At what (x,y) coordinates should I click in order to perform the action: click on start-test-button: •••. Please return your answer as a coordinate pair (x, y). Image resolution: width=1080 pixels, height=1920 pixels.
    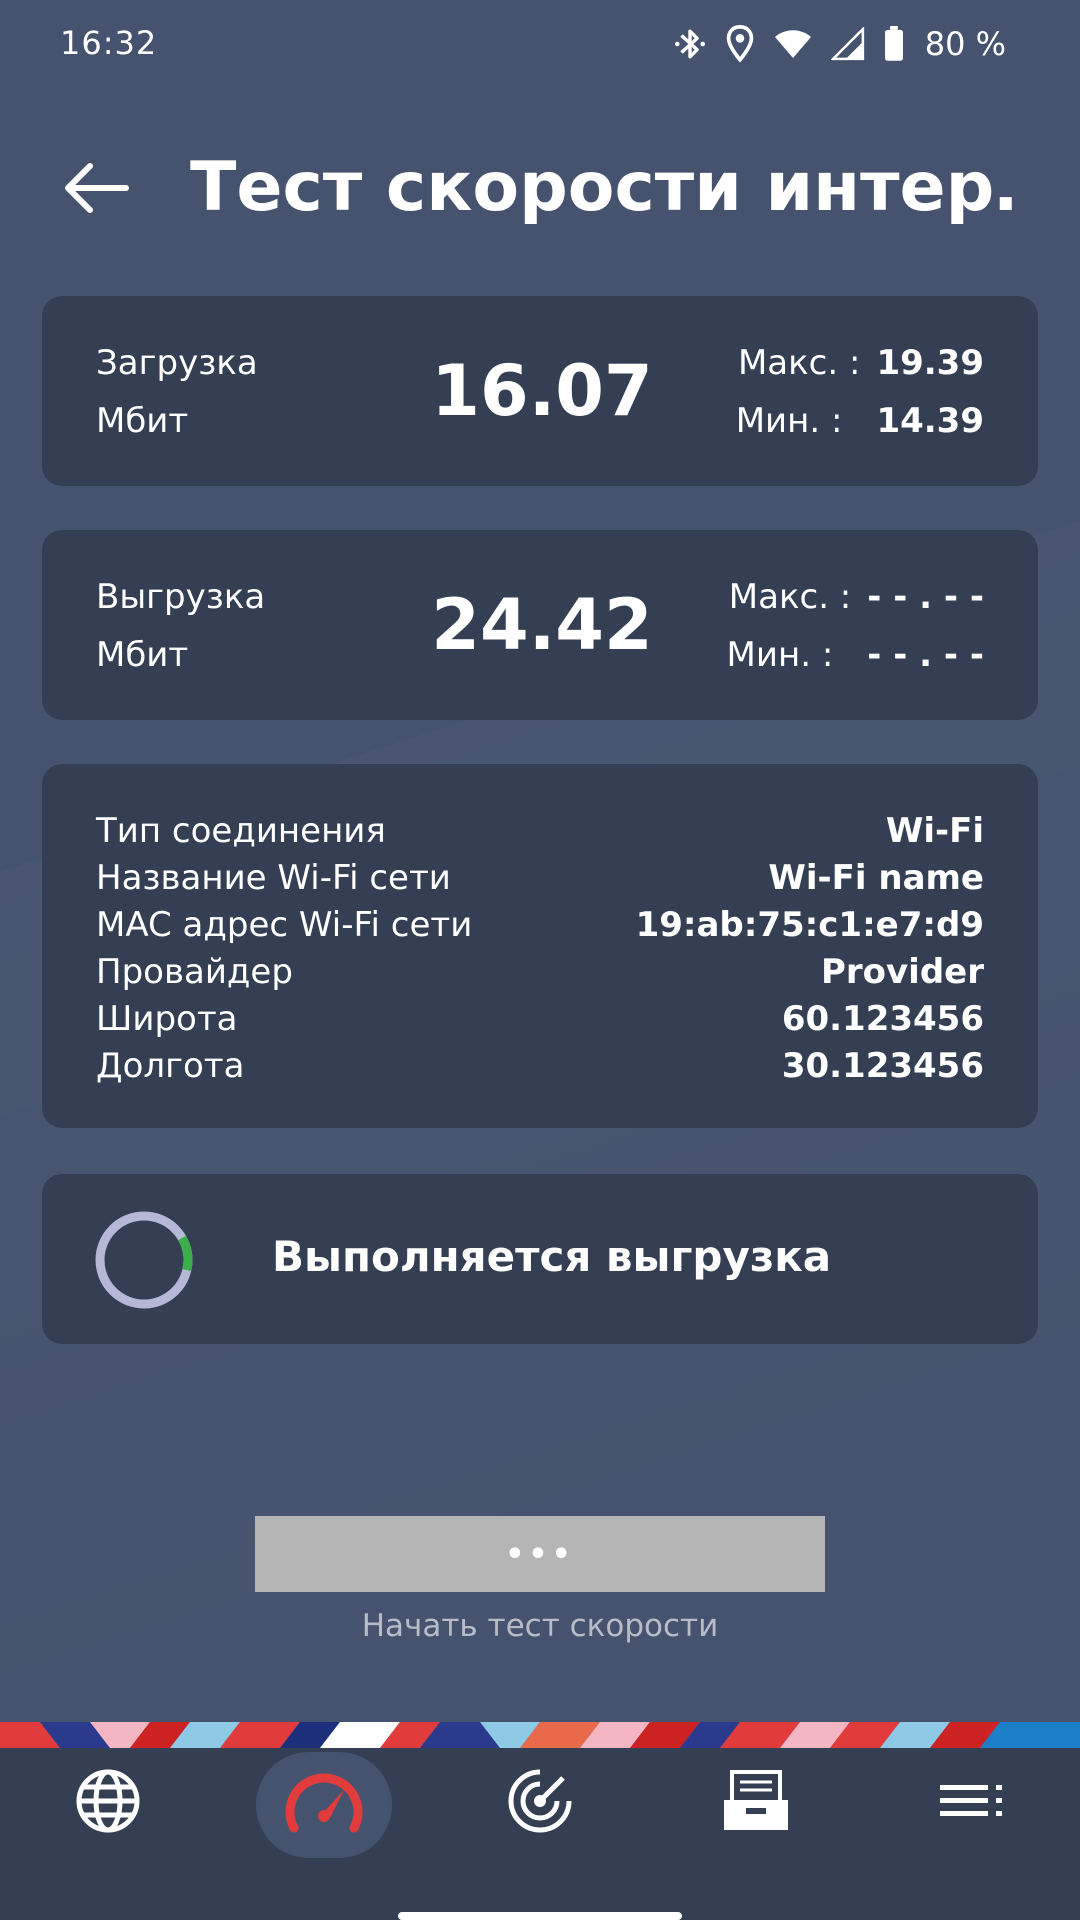
    Looking at the image, I should click on (540, 1554).